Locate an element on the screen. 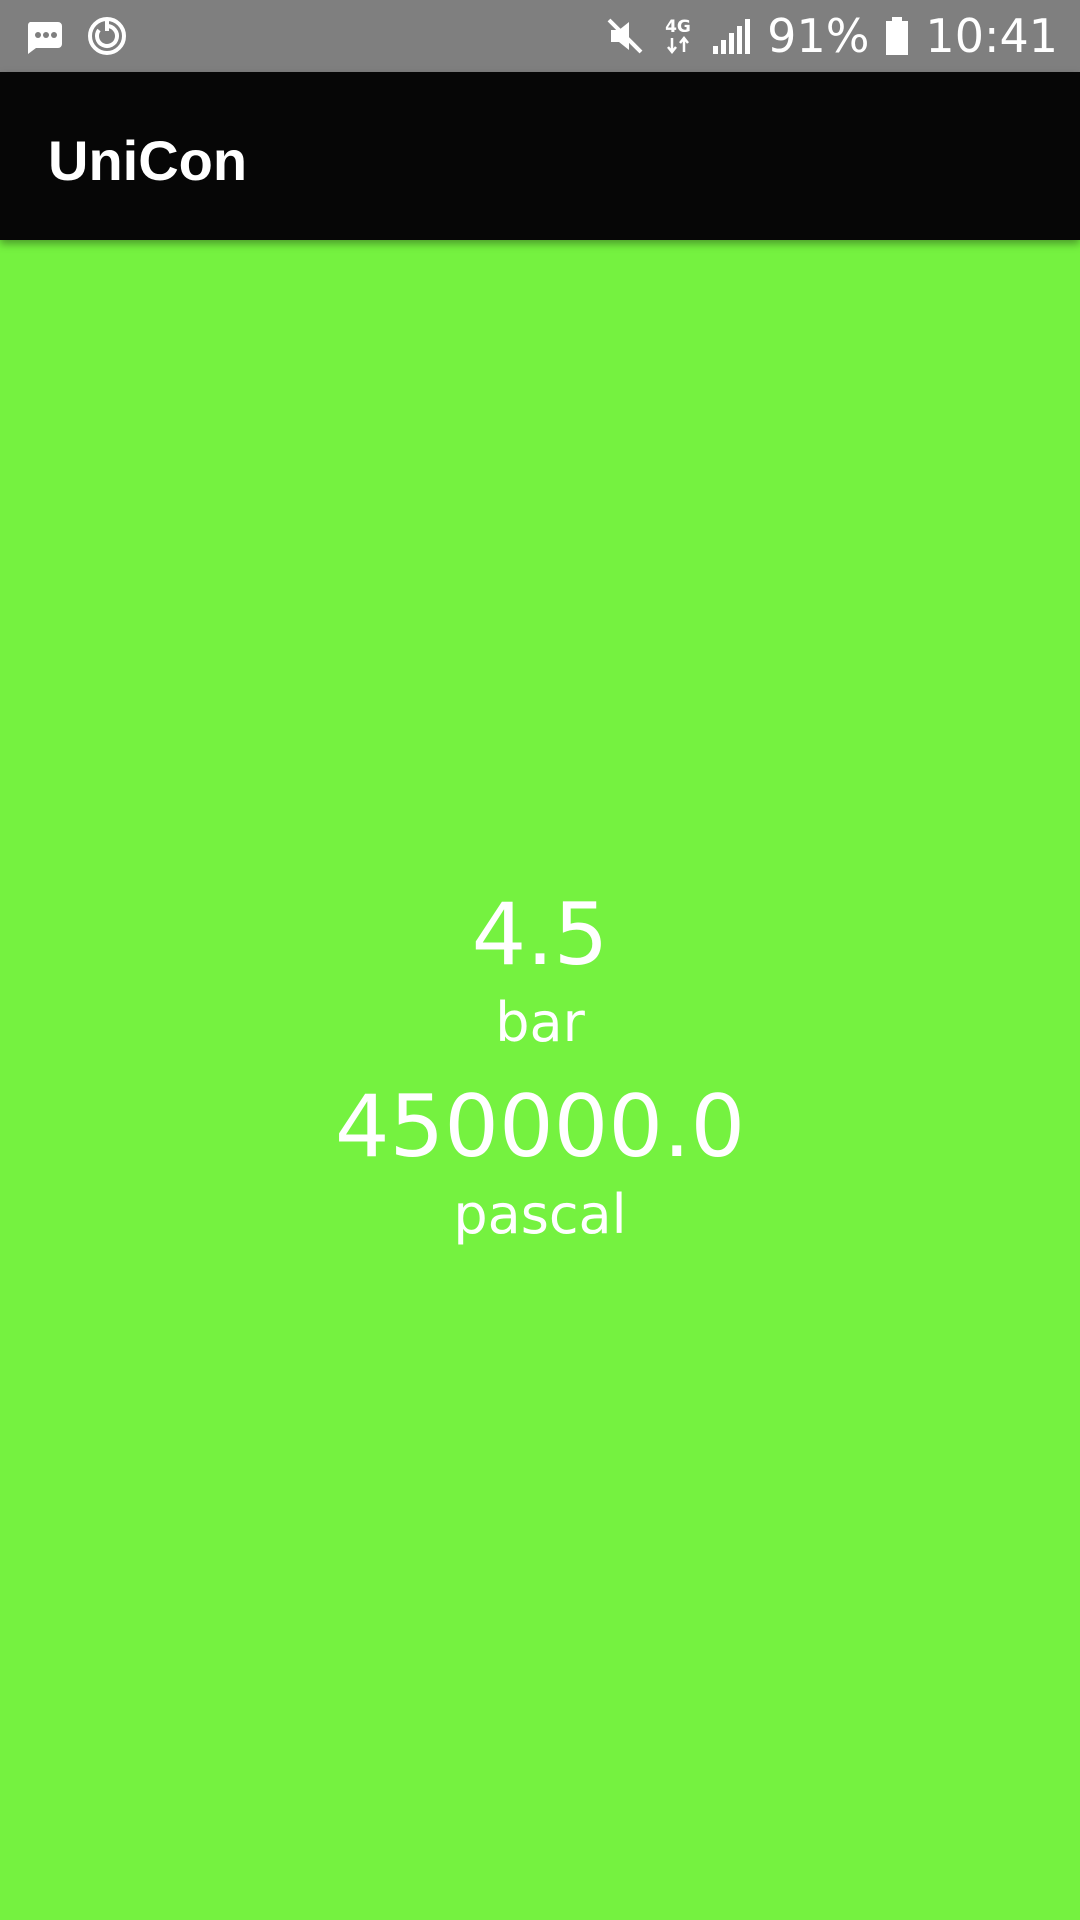 The width and height of the screenshot is (1080, 1920). network-4g-icon: 4G is located at coordinates (678, 36).